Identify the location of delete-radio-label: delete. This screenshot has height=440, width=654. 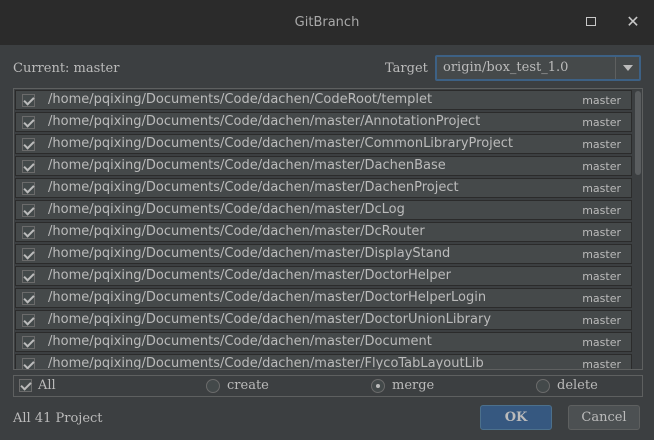
(577, 385).